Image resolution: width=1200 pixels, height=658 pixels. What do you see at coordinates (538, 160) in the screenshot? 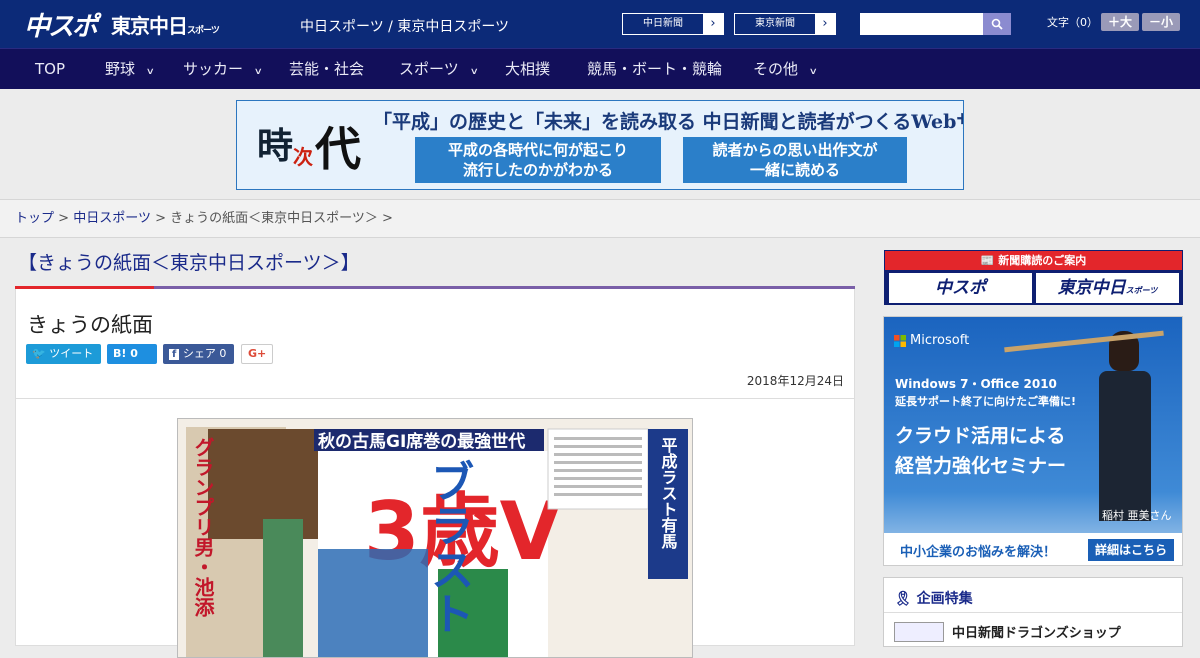
I see `banner-box-1: 平成の各時代に何が起こり 流行したのかがわかる` at bounding box center [538, 160].